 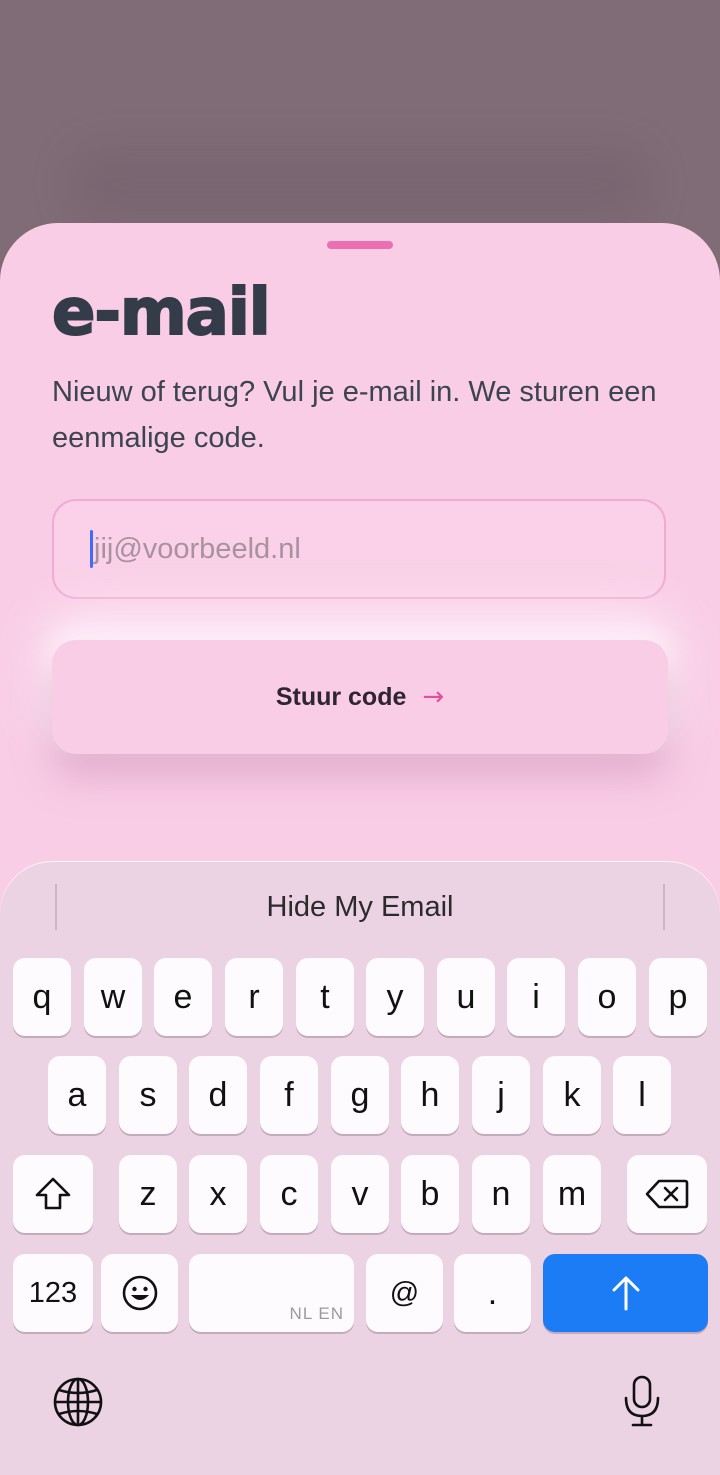 I want to click on key-n: n, so click(x=501, y=1194).